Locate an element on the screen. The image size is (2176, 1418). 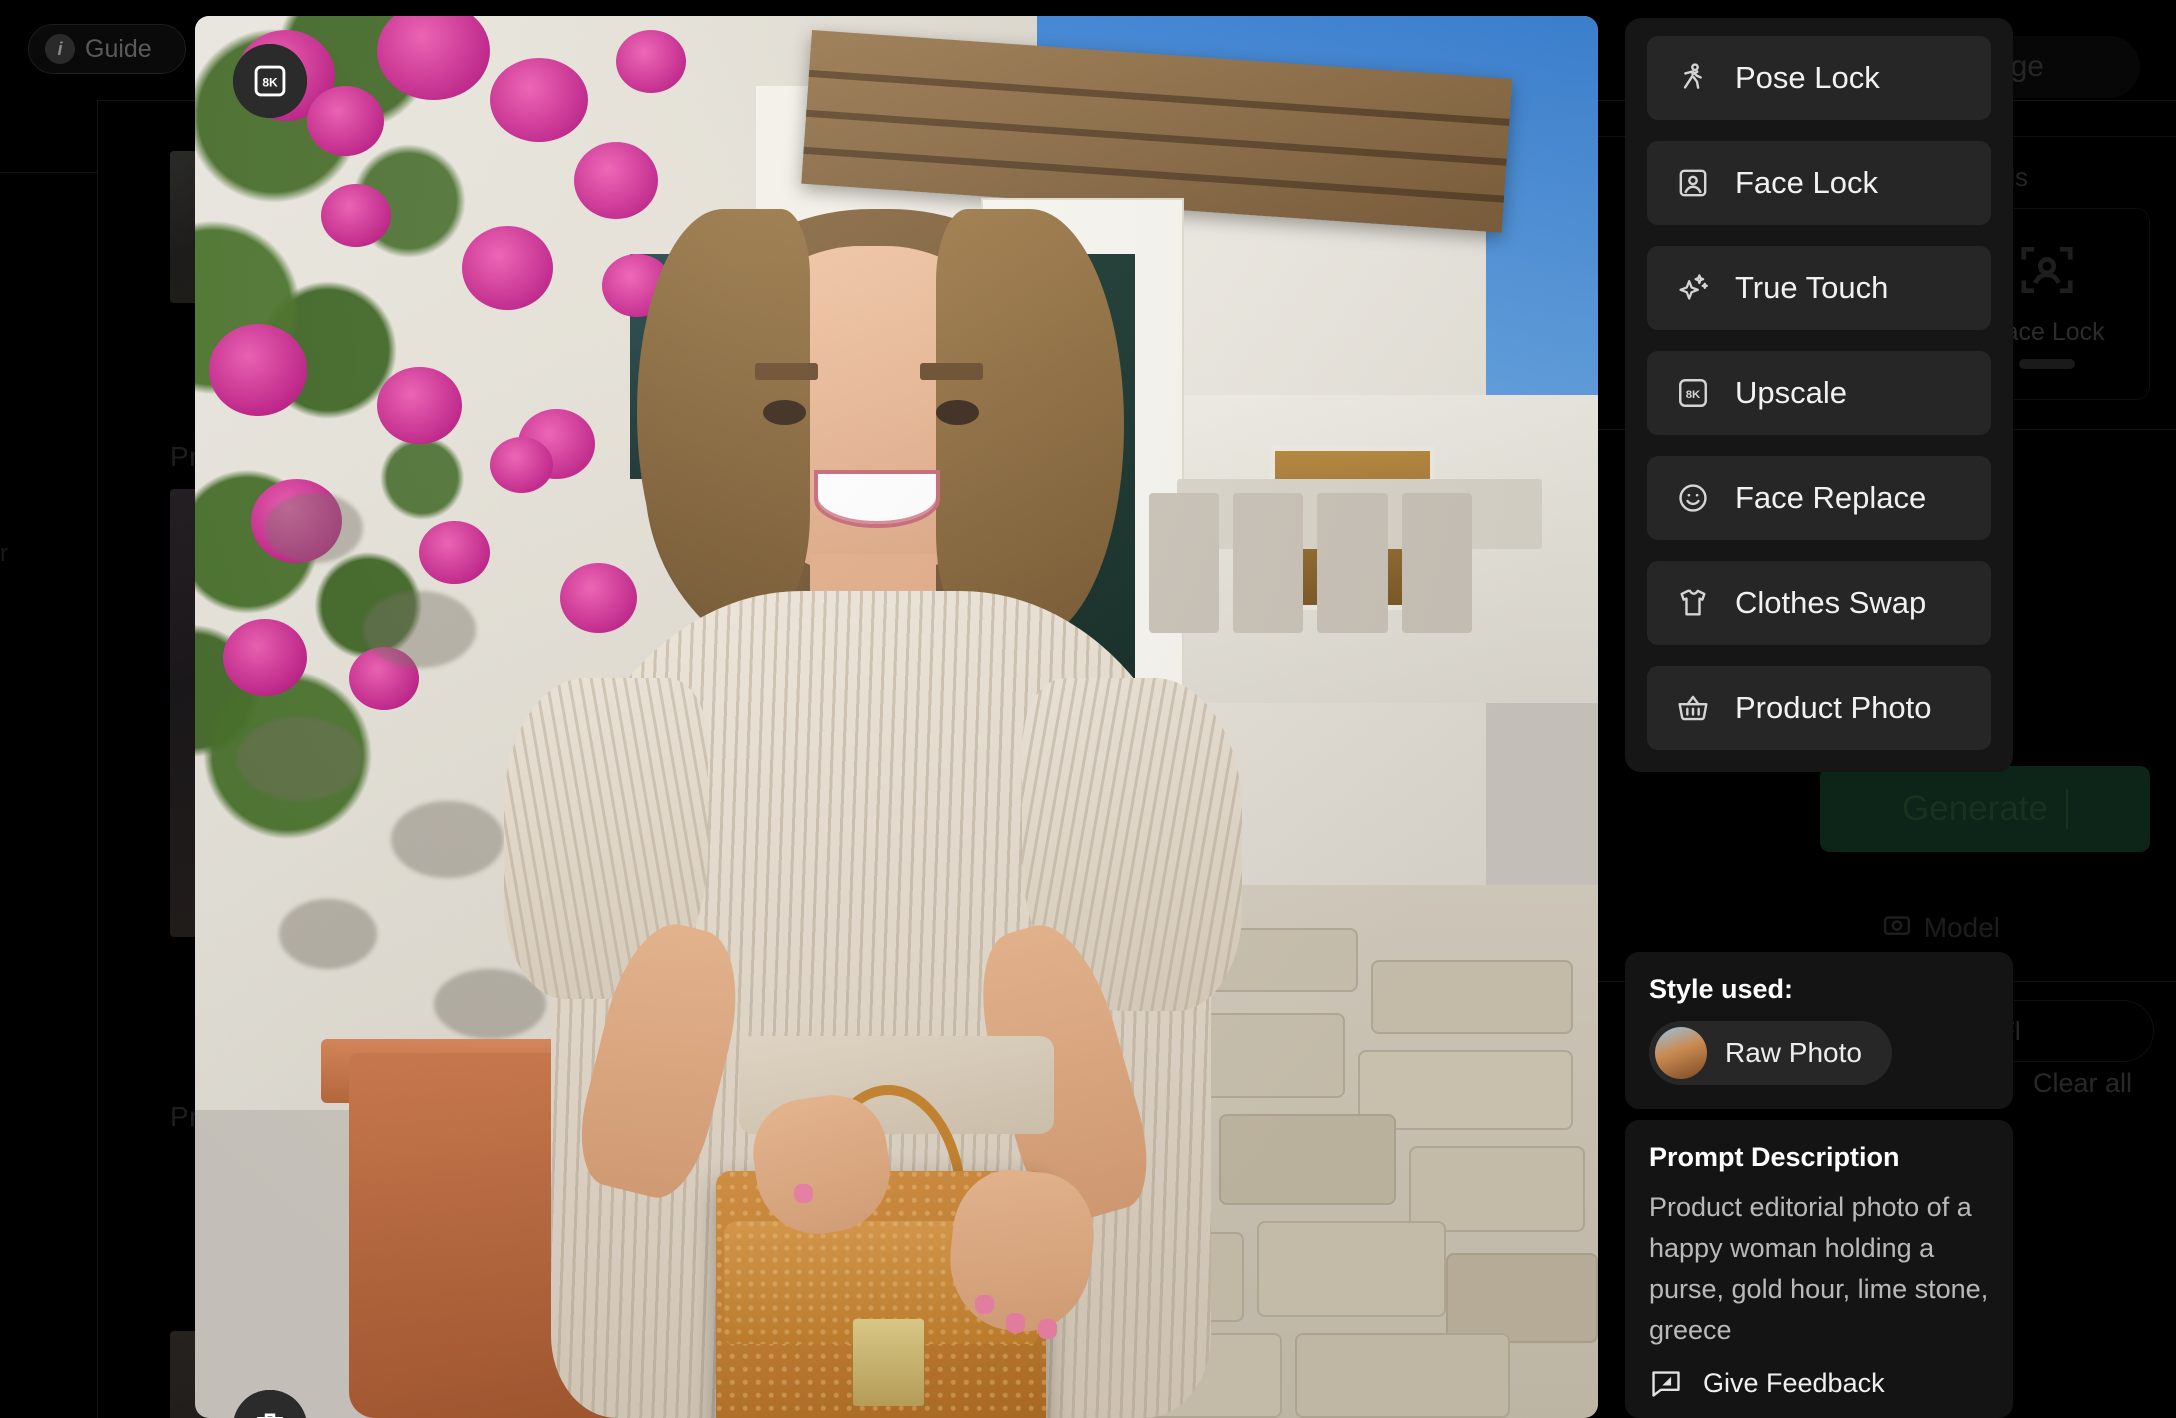
give-feedback-label: Give Feedback is located at coordinates (1794, 1382).